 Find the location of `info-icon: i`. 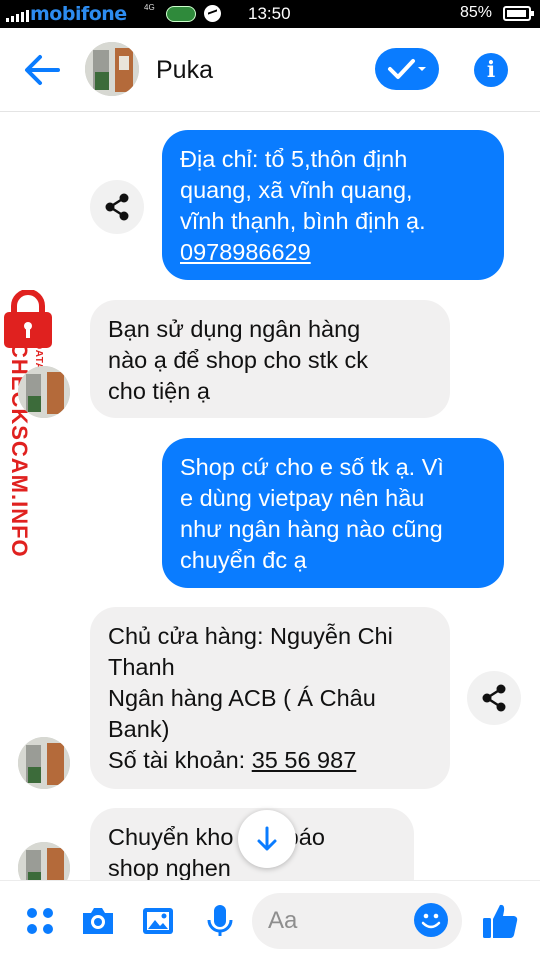

info-icon: i is located at coordinates (491, 70).